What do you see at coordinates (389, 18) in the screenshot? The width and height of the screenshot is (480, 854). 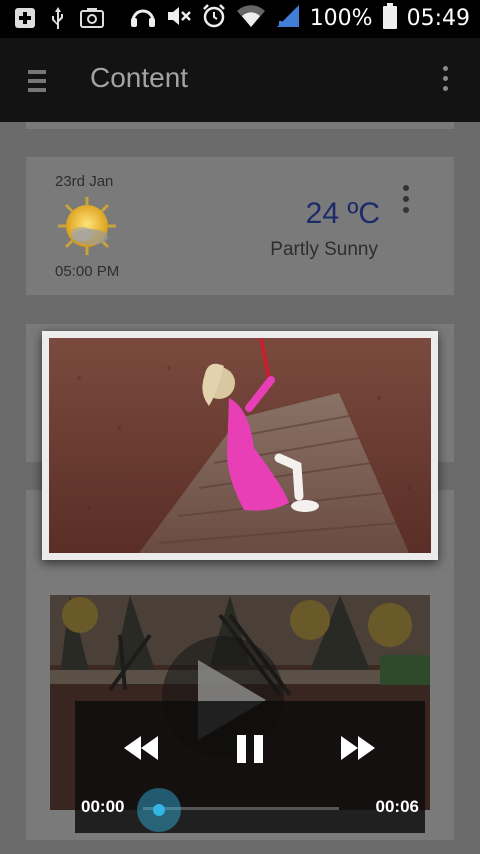 I see `battery-icon` at bounding box center [389, 18].